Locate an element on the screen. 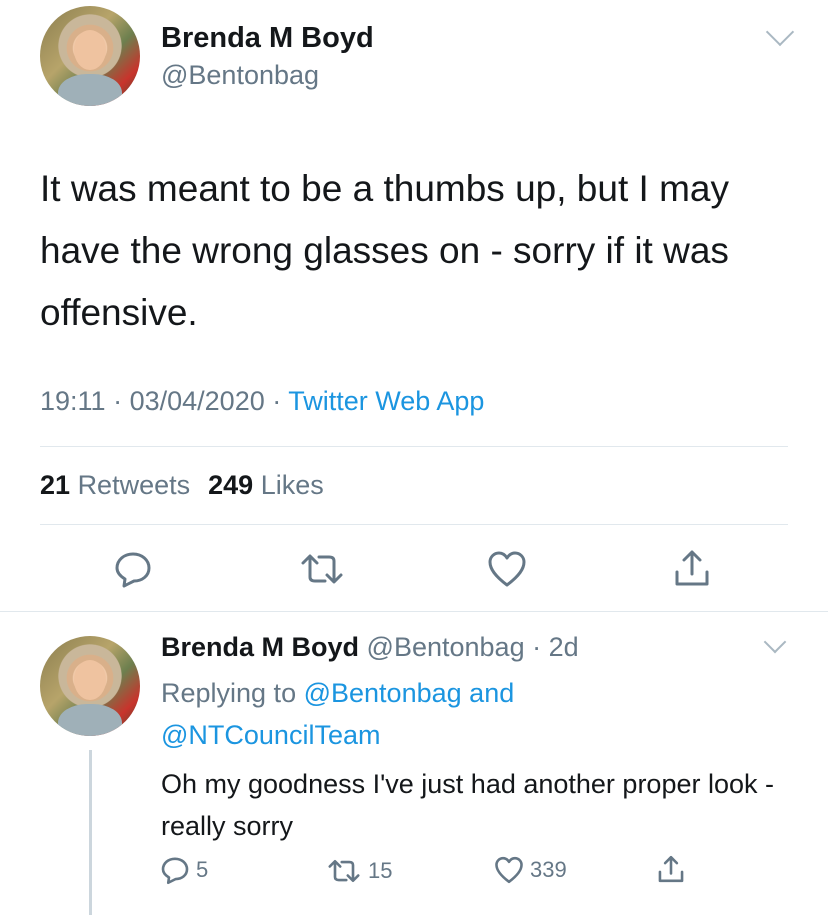 This screenshot has height=915, width=828. author-avatar is located at coordinates (90, 56).